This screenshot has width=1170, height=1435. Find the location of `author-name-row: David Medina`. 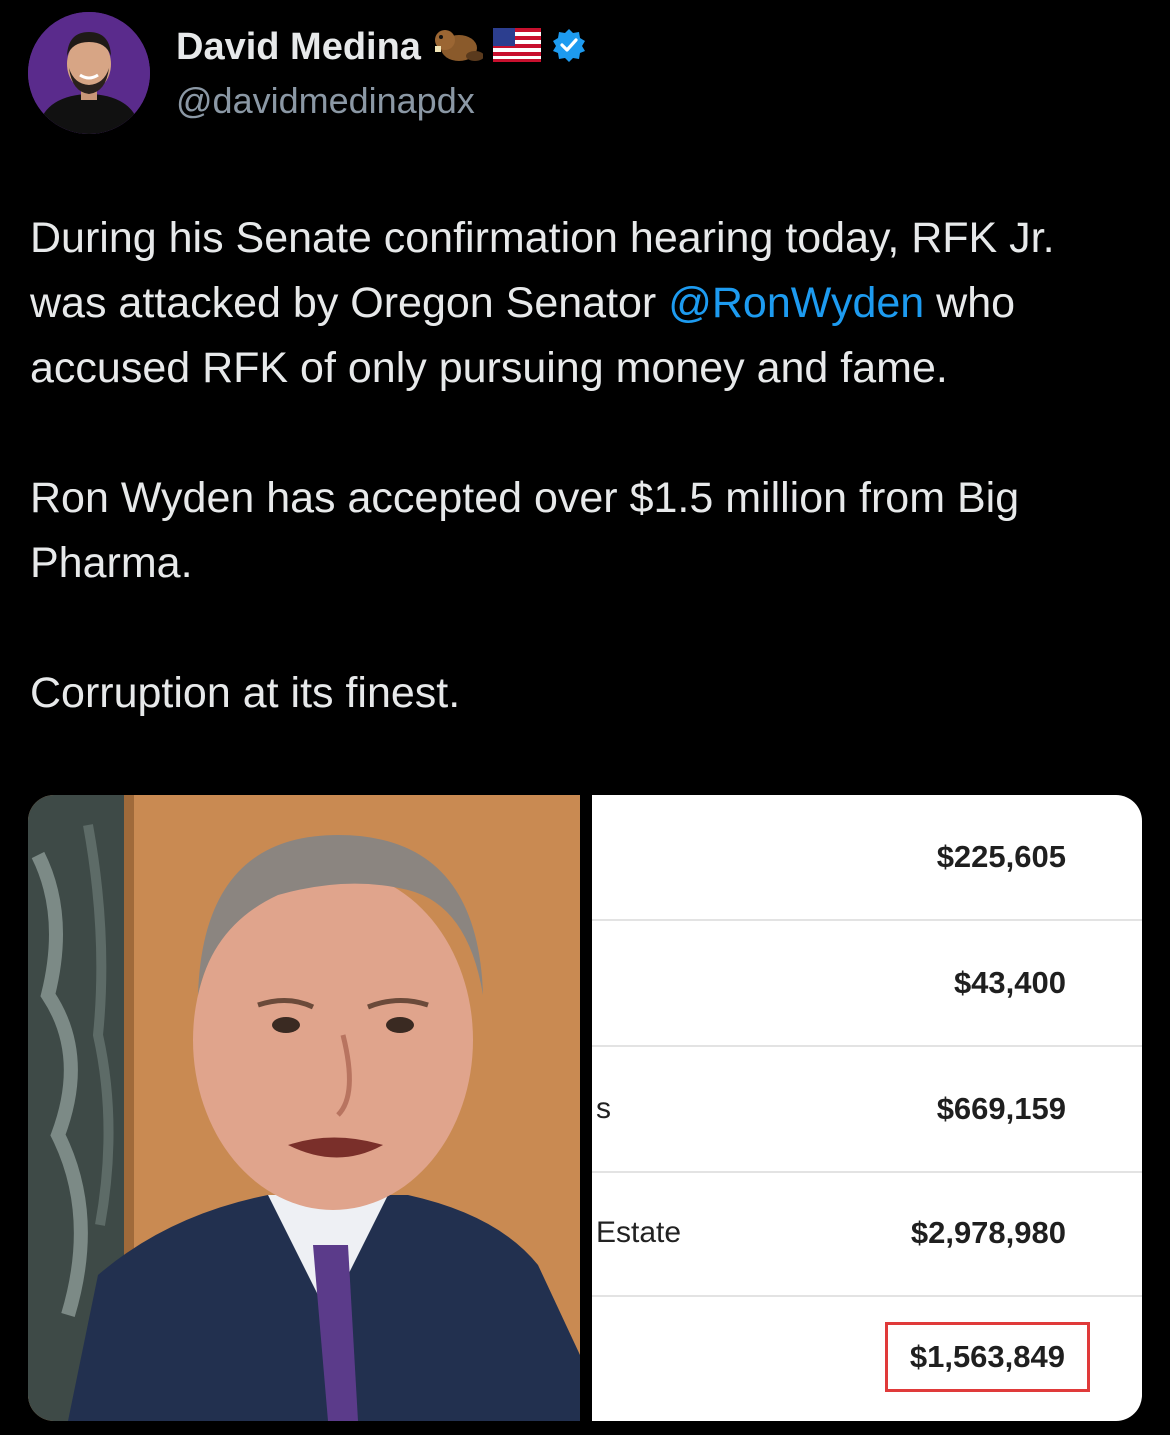

author-name-row: David Medina is located at coordinates (381, 47).